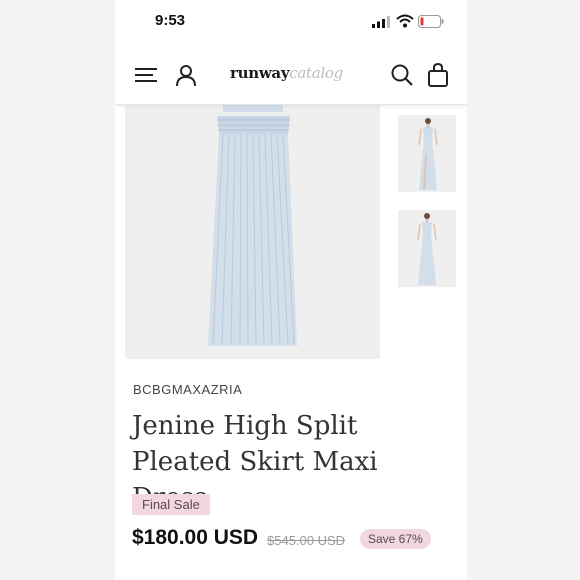 The width and height of the screenshot is (580, 580). I want to click on wifi-icon, so click(405, 21).